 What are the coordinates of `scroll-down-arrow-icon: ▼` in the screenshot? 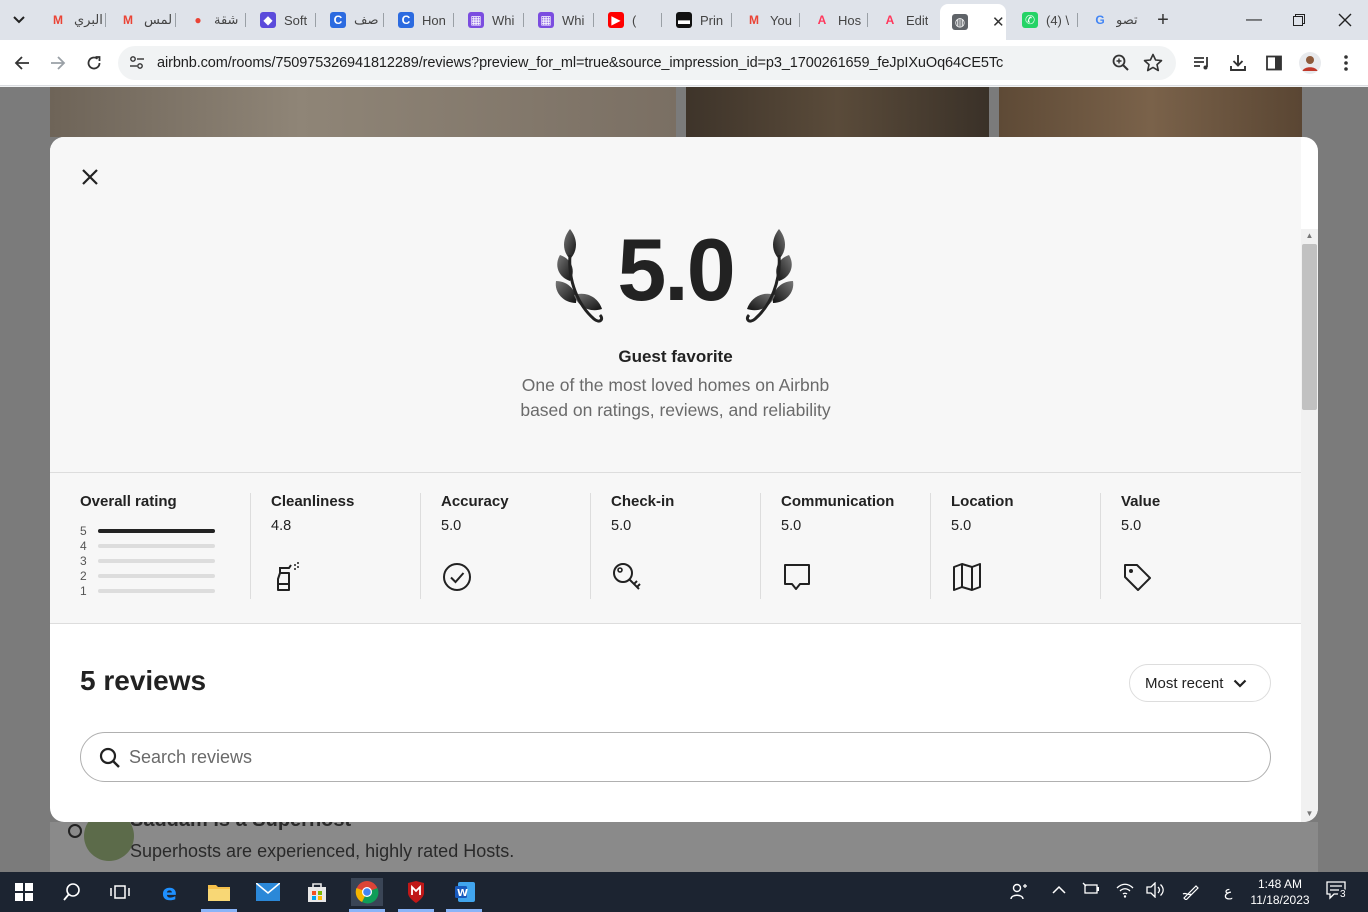 It's located at (1309, 813).